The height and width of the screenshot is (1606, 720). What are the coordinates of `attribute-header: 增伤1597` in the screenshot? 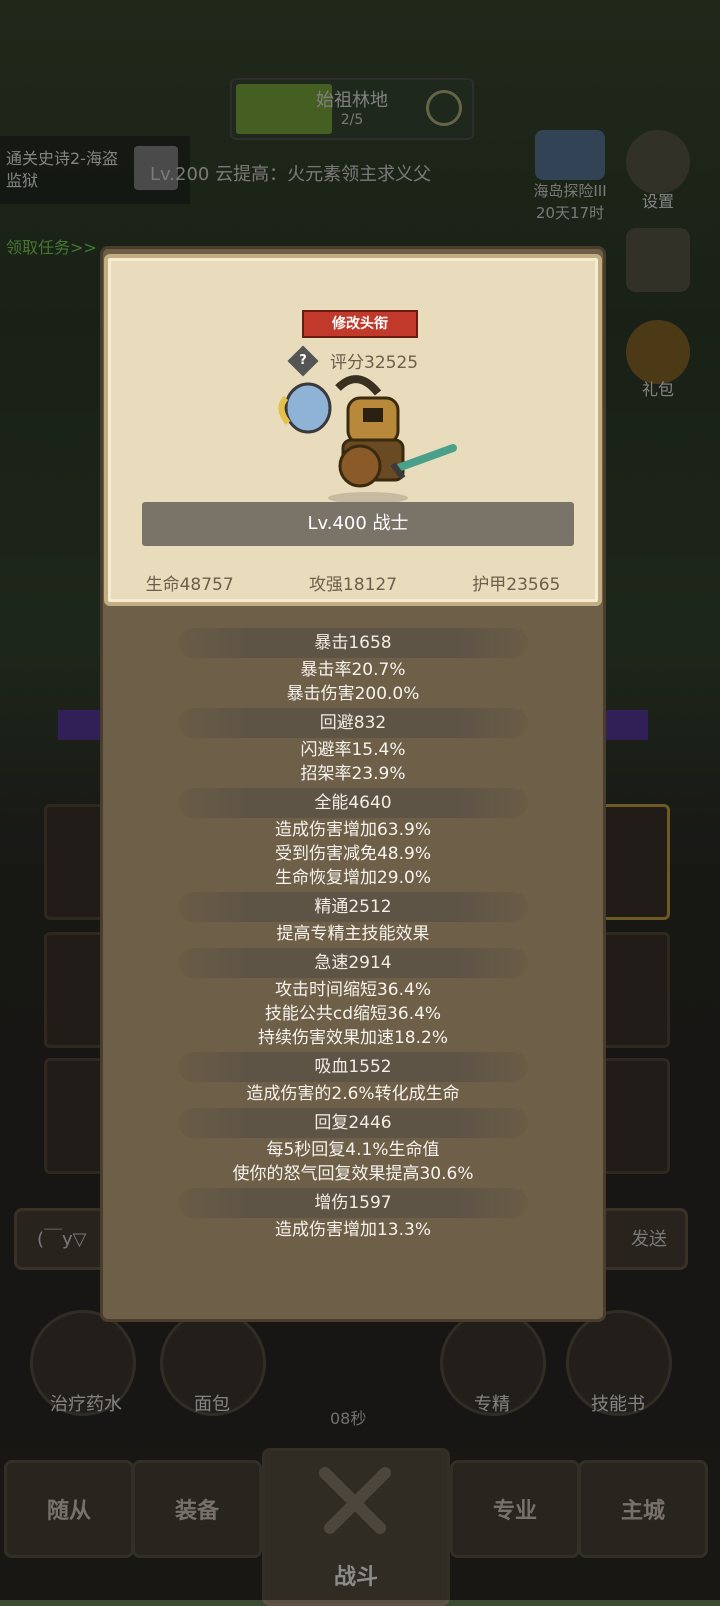 It's located at (353, 1203).